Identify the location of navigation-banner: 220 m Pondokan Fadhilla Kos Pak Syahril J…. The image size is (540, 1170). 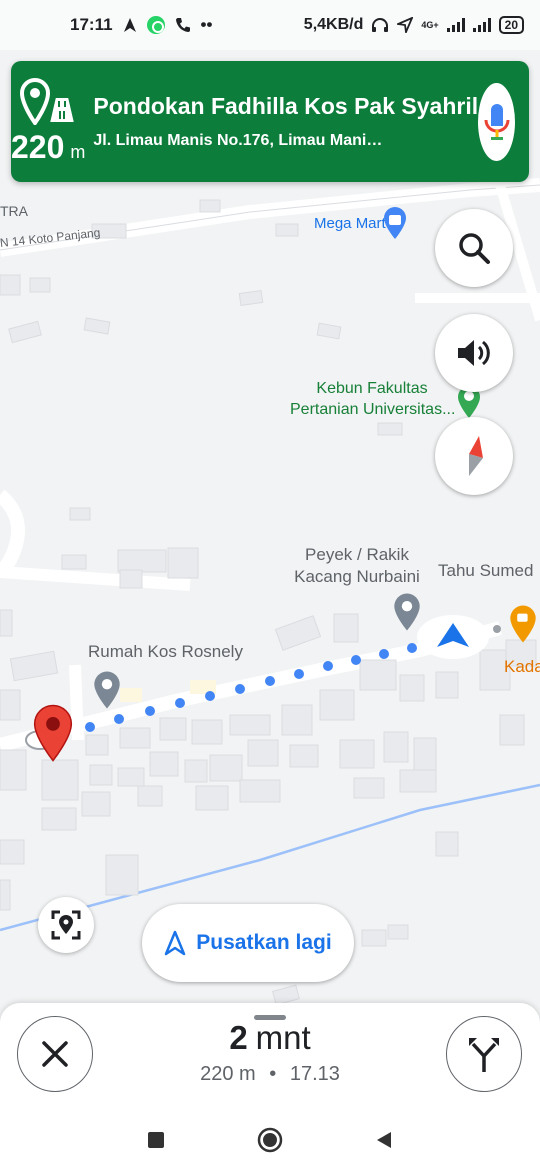
(270, 121).